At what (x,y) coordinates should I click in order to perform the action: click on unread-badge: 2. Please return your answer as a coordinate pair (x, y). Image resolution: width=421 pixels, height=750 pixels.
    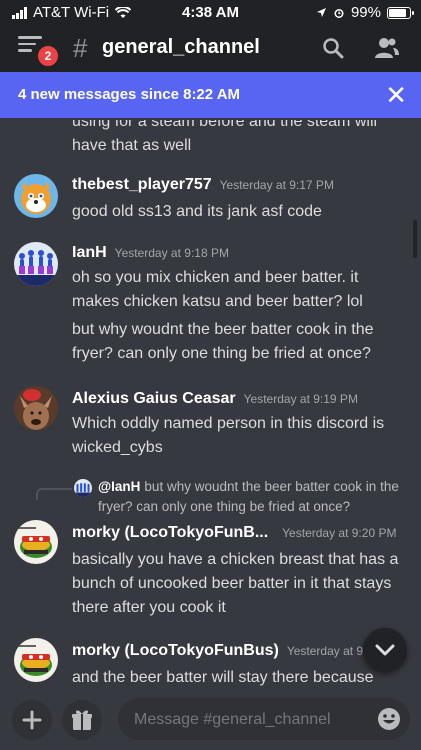
    Looking at the image, I should click on (48, 56).